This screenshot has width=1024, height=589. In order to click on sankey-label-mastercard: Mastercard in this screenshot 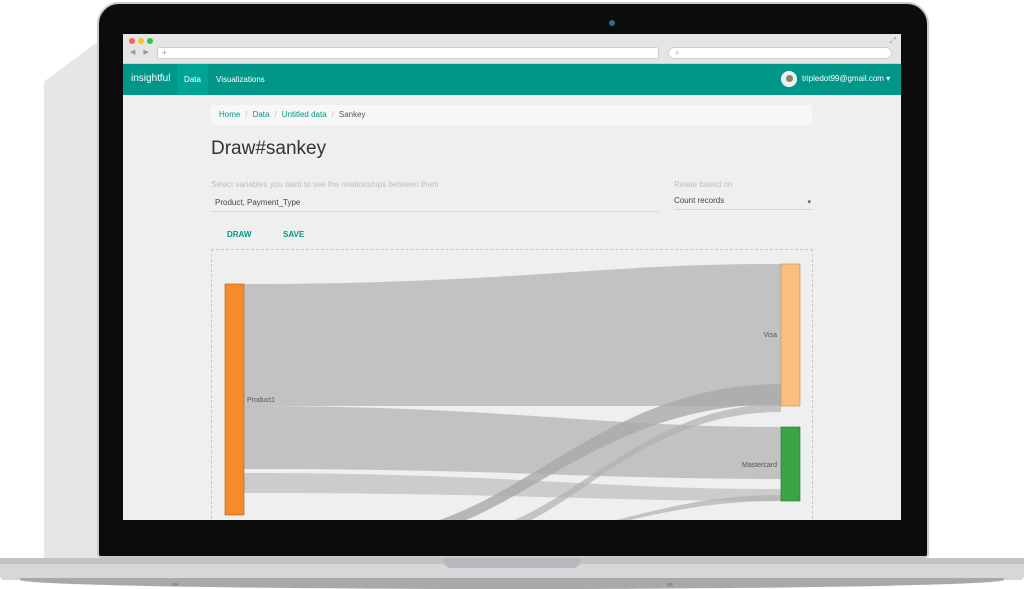, I will do `click(759, 465)`.